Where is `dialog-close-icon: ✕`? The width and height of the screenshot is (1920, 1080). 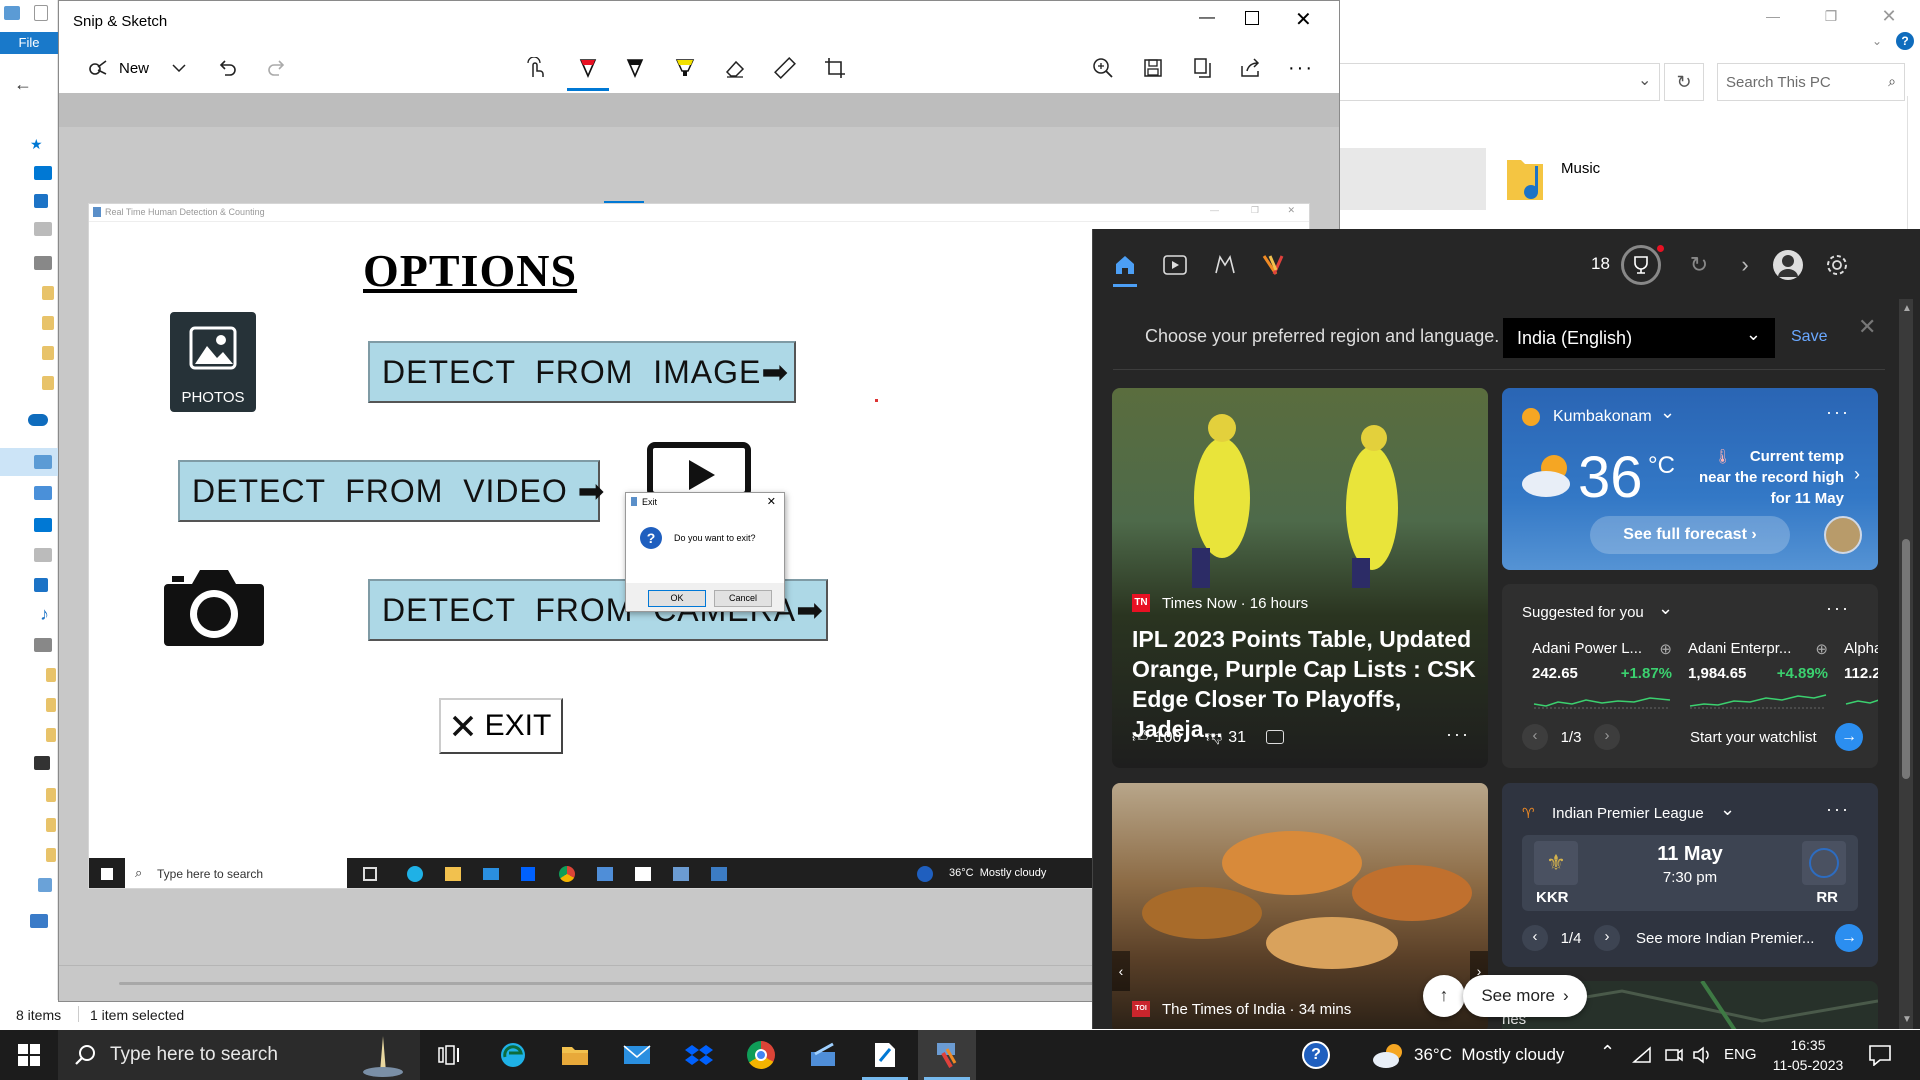 dialog-close-icon: ✕ is located at coordinates (771, 501).